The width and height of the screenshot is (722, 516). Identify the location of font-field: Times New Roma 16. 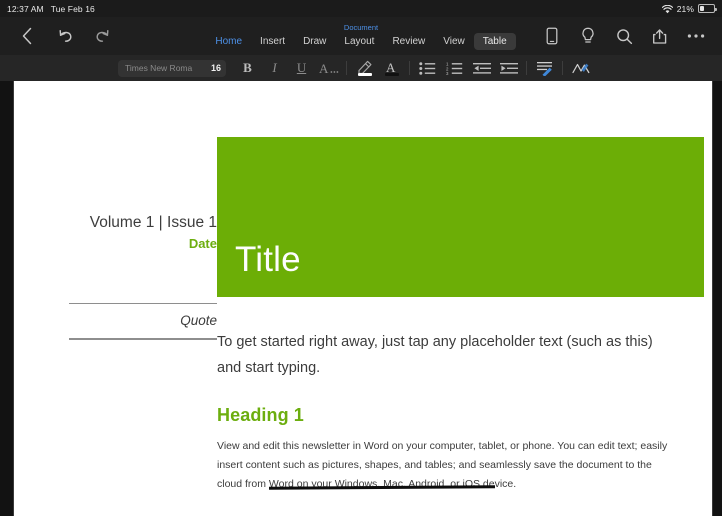
(172, 68).